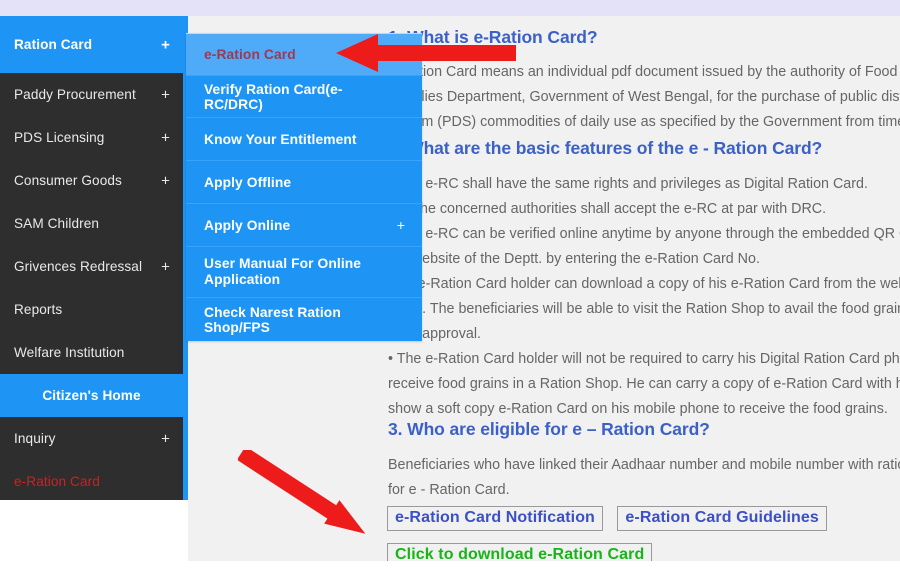 The width and height of the screenshot is (900, 572). I want to click on sidebar-item-reports: Reports, so click(91, 309).